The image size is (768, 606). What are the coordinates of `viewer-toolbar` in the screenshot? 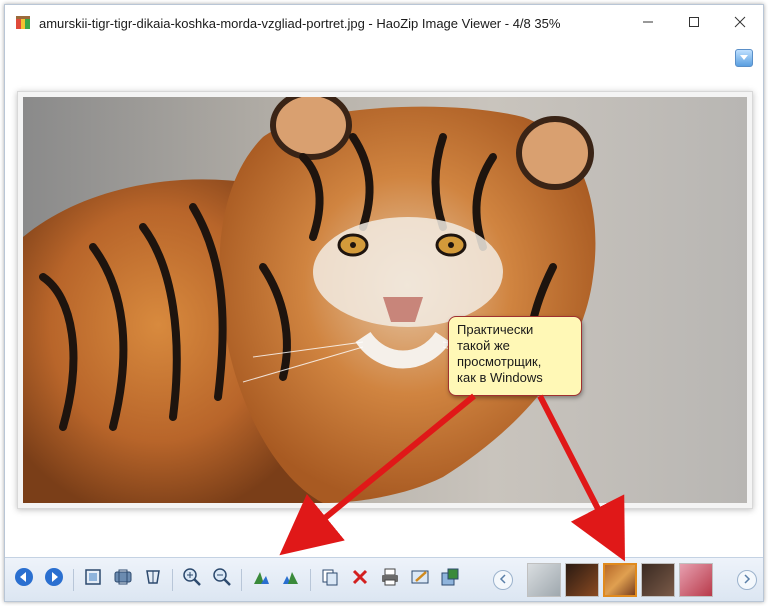 It's located at (384, 579).